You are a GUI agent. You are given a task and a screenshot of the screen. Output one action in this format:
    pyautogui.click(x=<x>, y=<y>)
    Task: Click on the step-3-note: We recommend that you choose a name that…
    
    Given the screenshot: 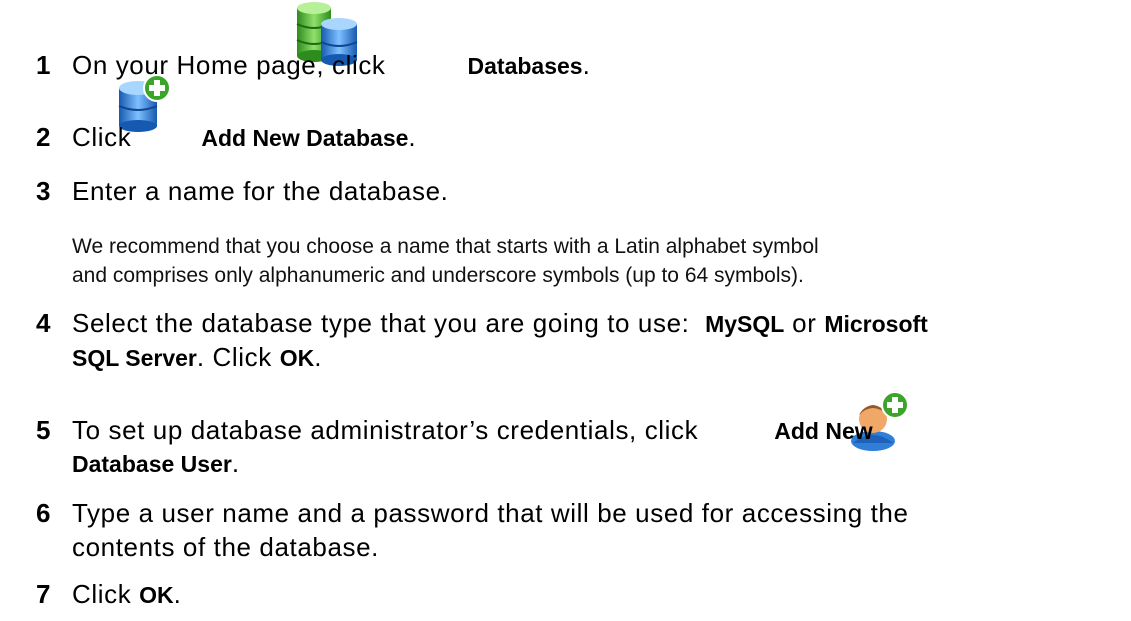 What is the action you would take?
    pyautogui.click(x=445, y=261)
    